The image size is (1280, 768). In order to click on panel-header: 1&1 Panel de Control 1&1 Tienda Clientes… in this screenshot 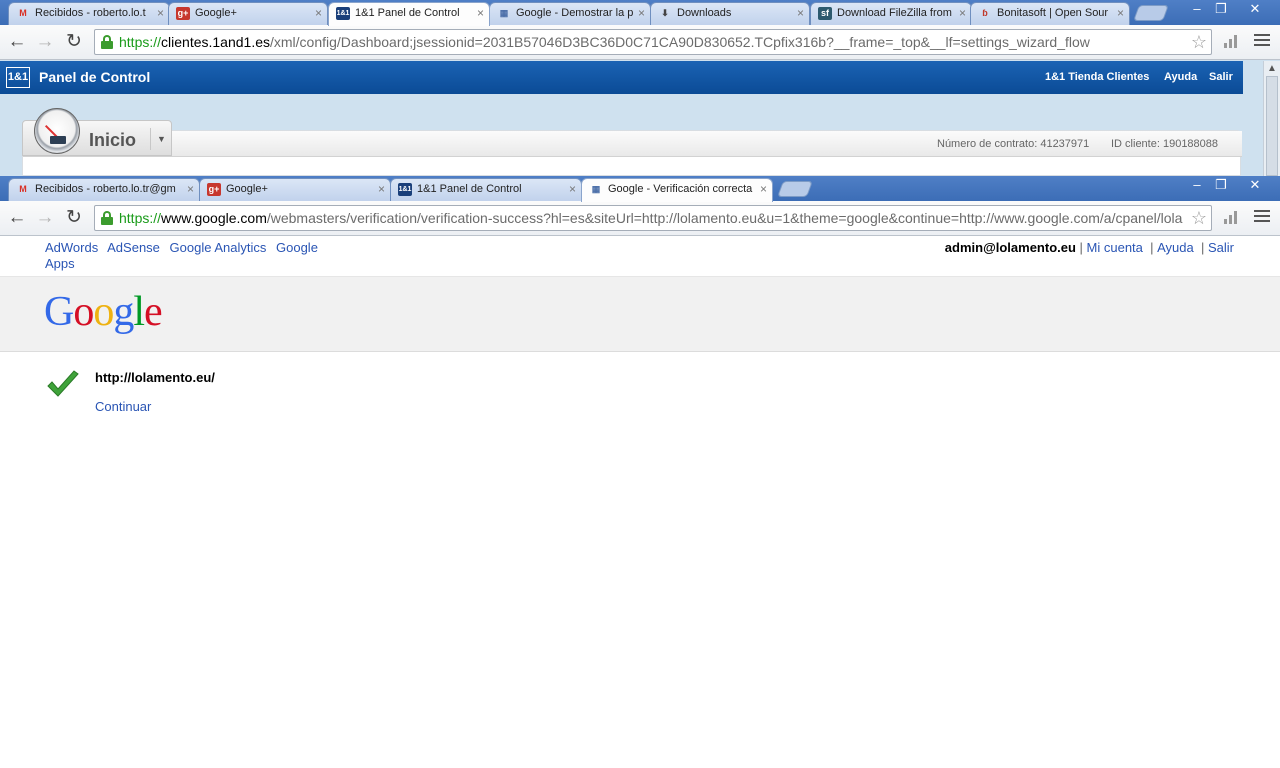, I will do `click(621, 77)`.